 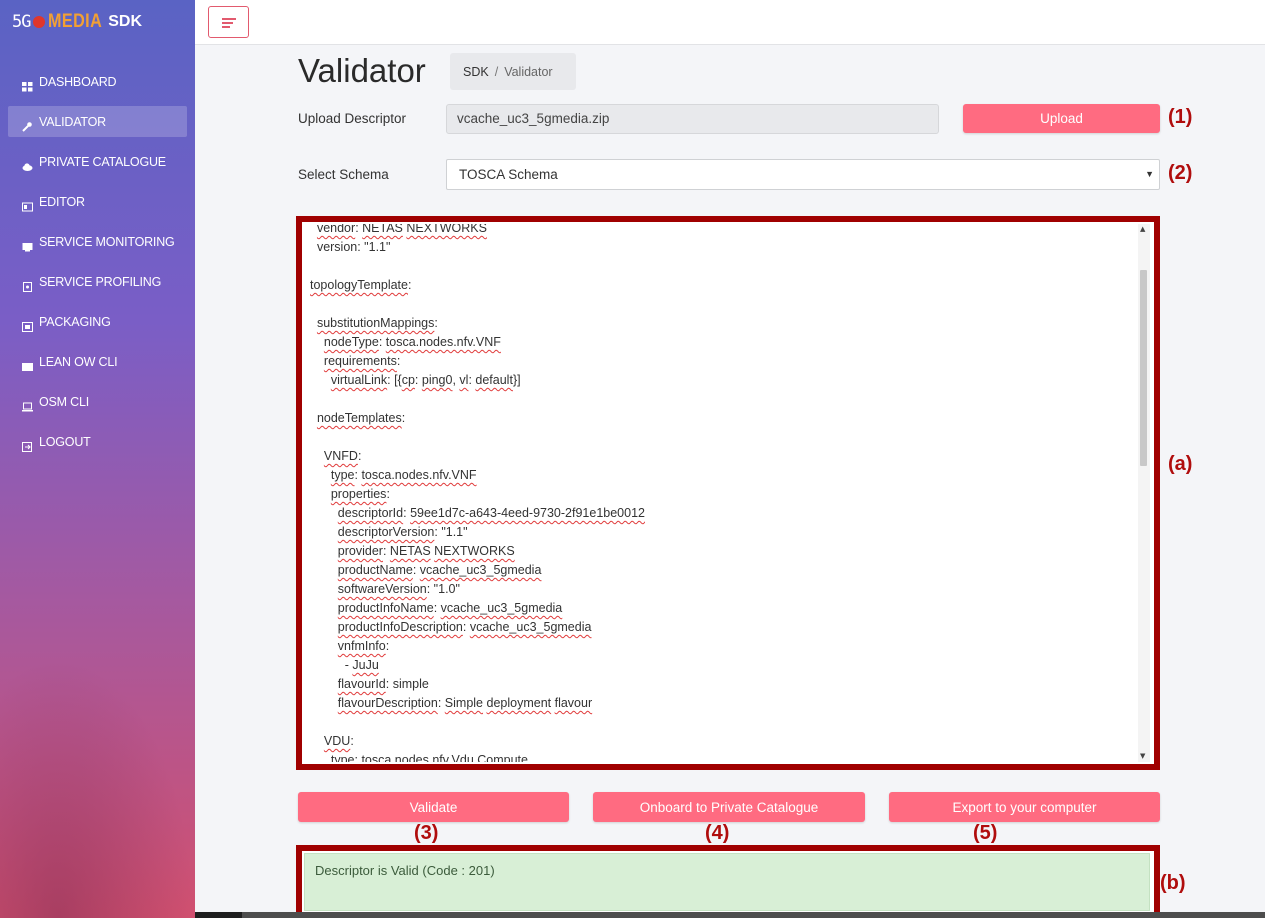 What do you see at coordinates (382, 589) in the screenshot?
I see `code-token: softwareVersion` at bounding box center [382, 589].